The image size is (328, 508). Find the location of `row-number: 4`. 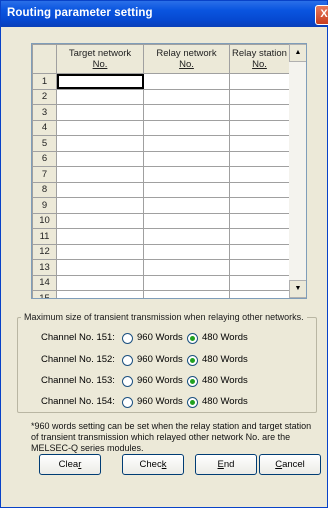

row-number: 4 is located at coordinates (44, 127).